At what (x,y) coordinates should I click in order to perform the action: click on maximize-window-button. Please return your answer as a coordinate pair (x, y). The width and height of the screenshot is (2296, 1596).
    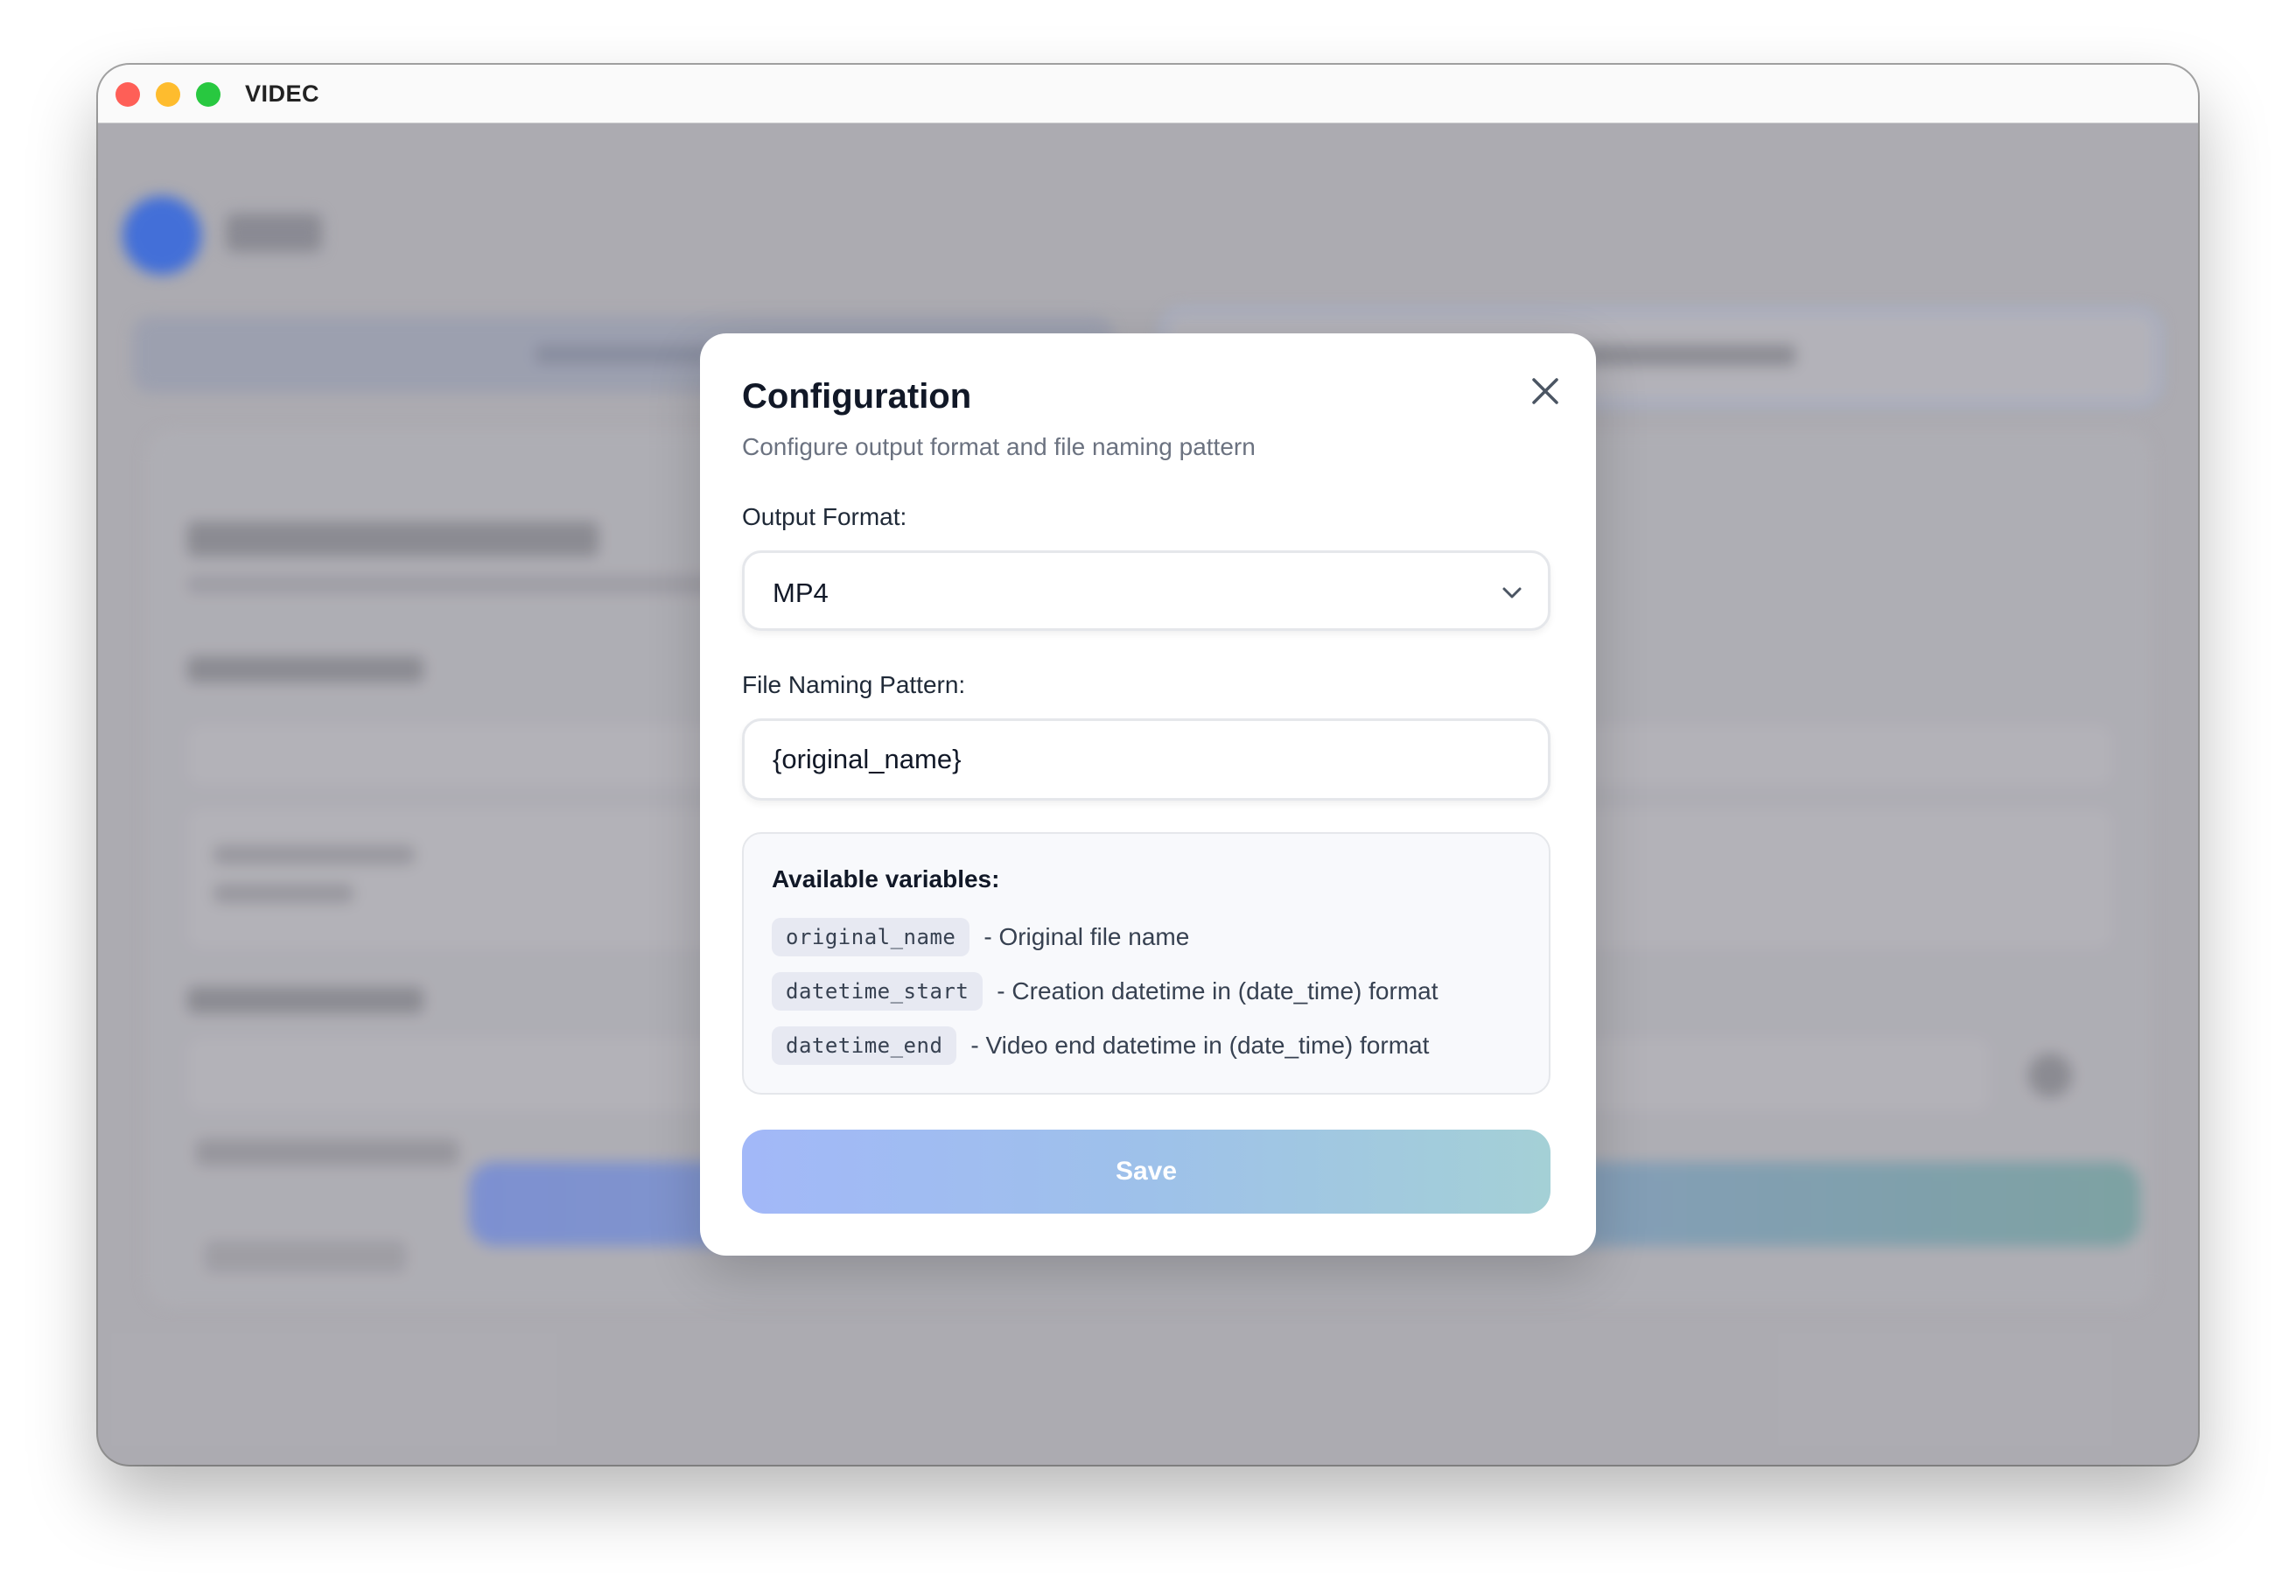
    Looking at the image, I should click on (208, 94).